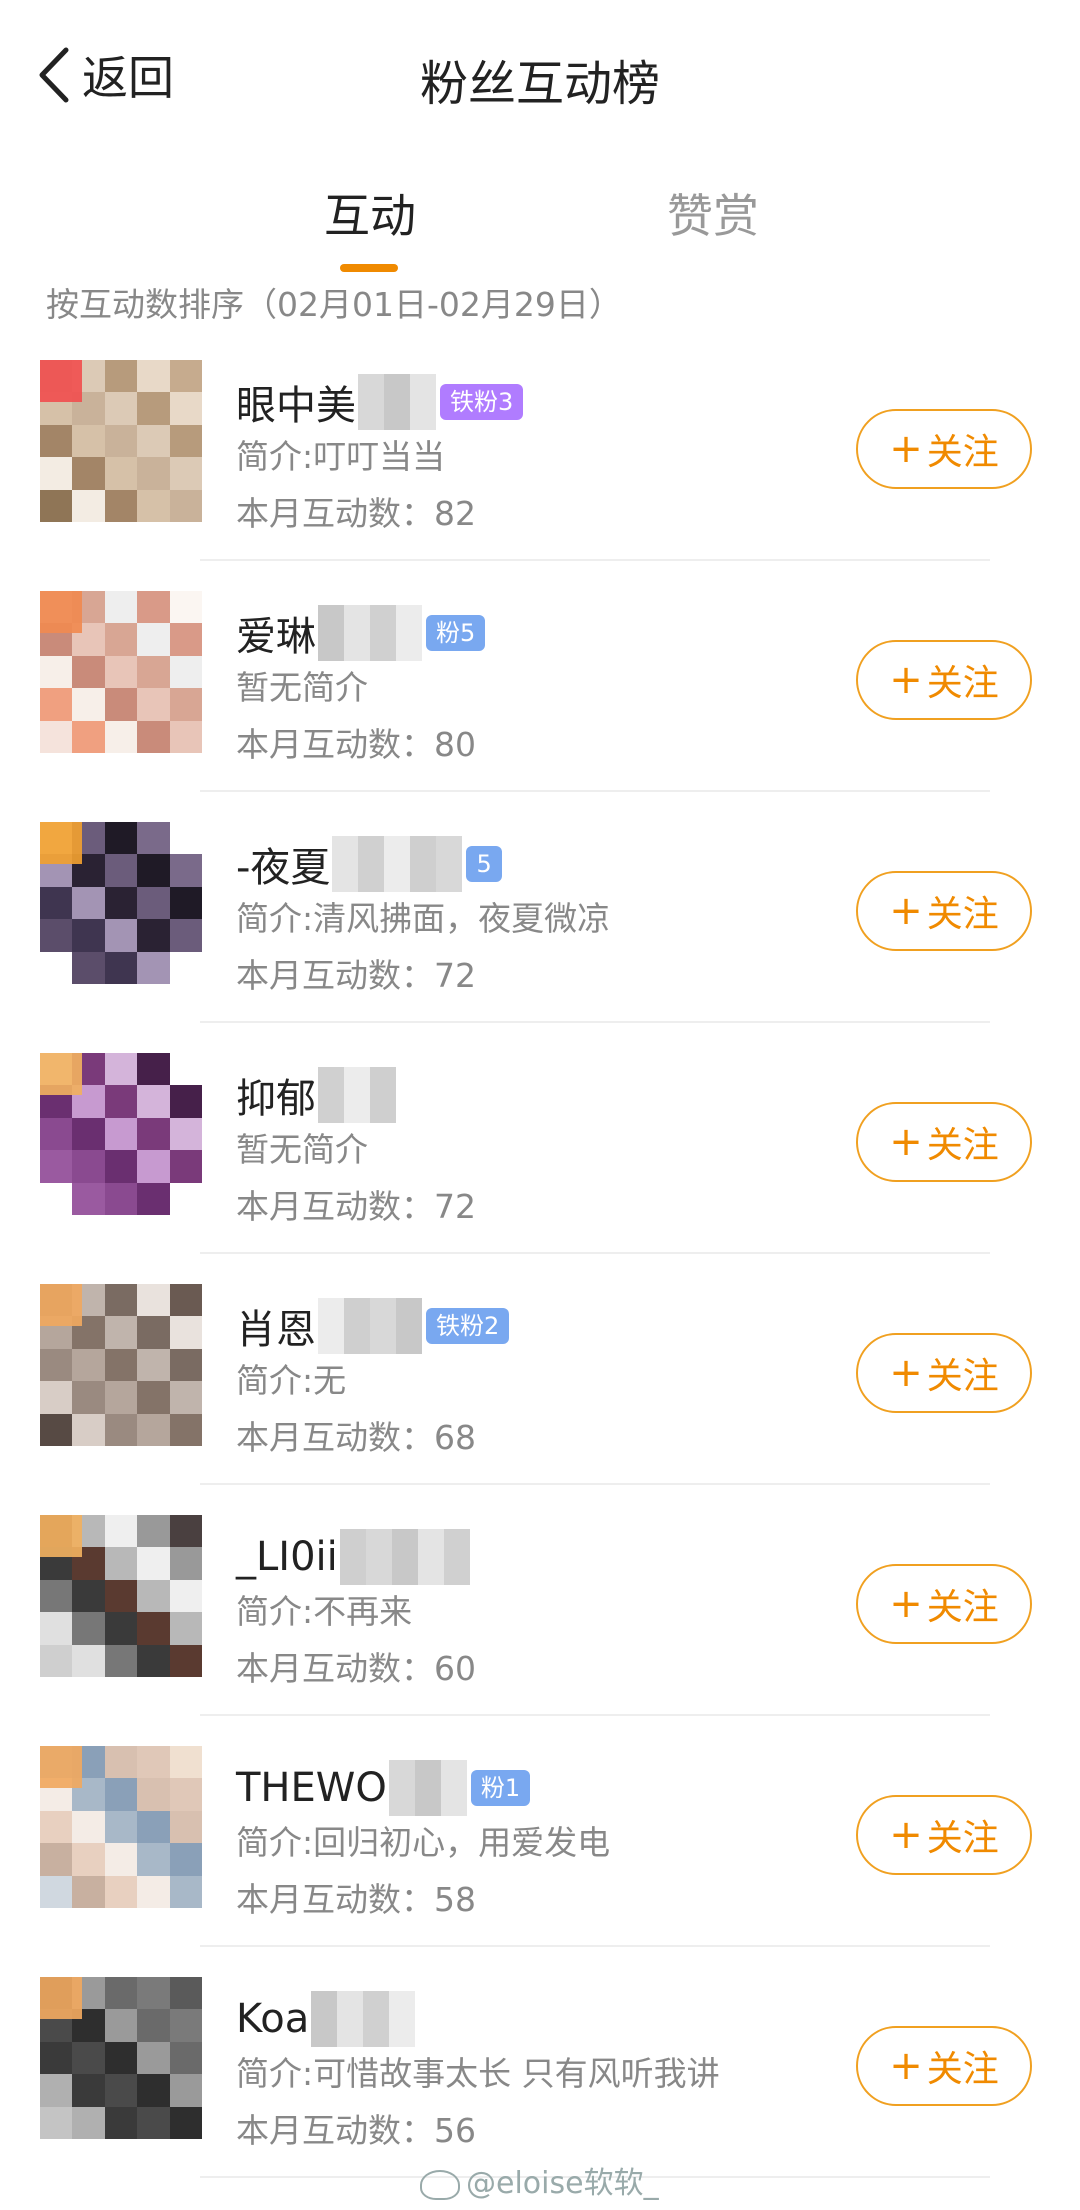 The image size is (1080, 2210). I want to click on fan-row: Koa 简介:可惜故事太长 只有风听我讲 本月互动数：56 + 关注, so click(540, 2062).